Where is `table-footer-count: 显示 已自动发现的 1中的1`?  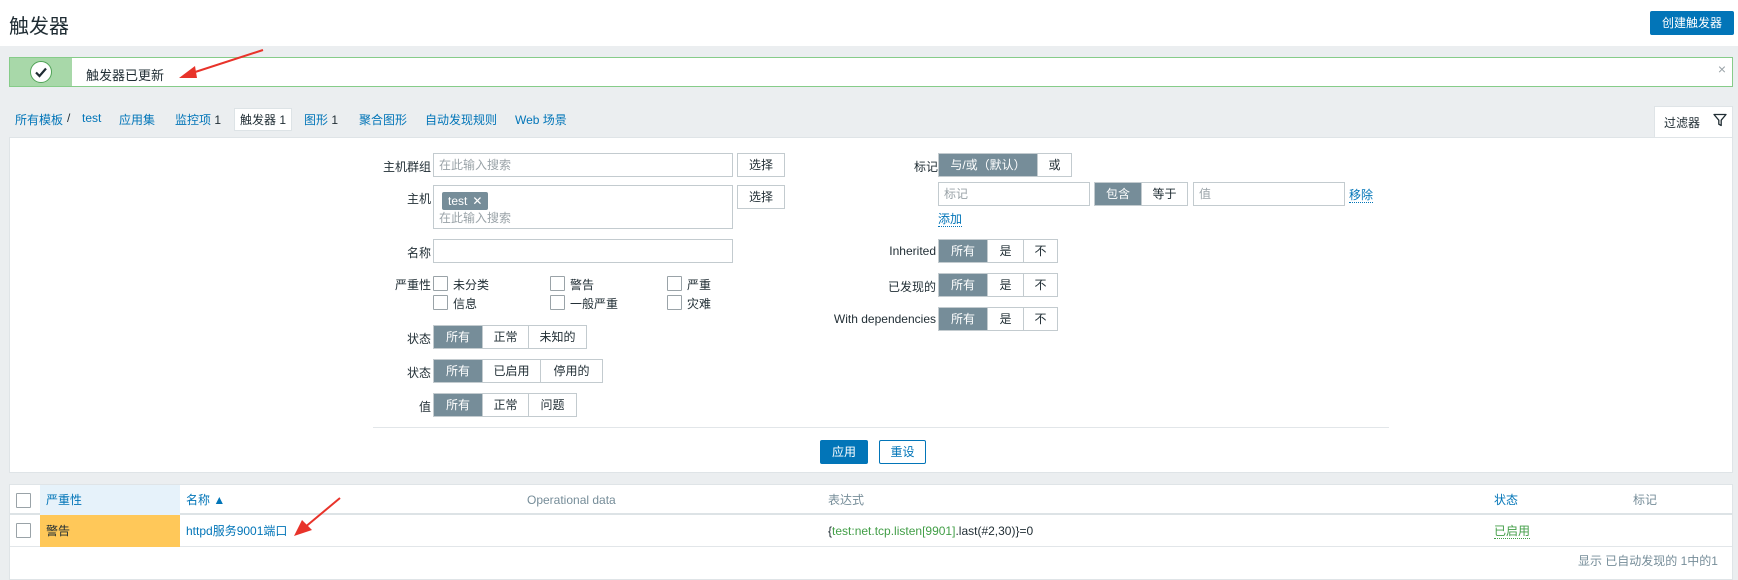 table-footer-count: 显示 已自动发现的 1中的1 is located at coordinates (1647, 561).